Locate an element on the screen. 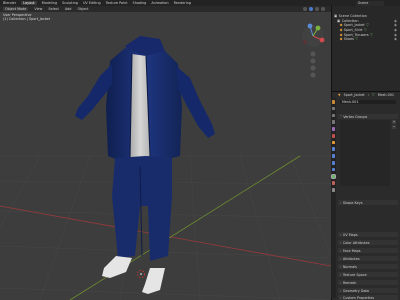 This screenshot has height=300, width=400. tool-tab-icon is located at coordinates (333, 102).